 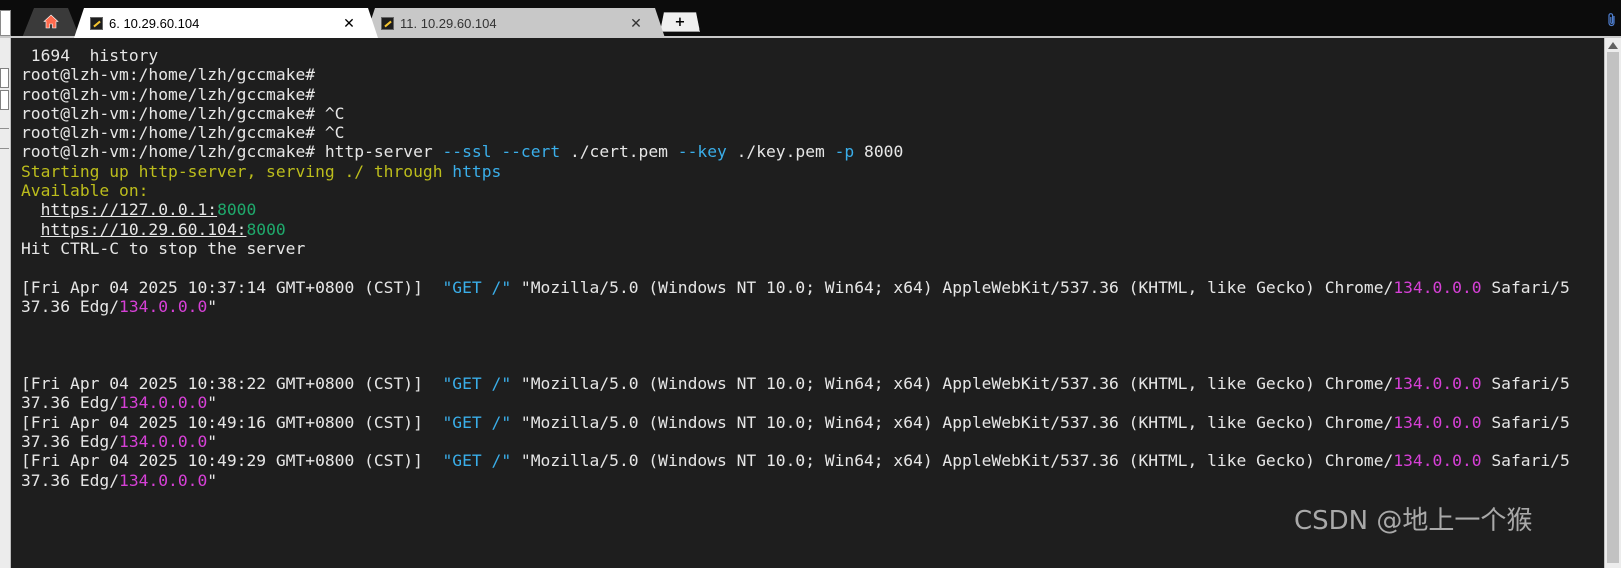 What do you see at coordinates (163, 248) in the screenshot?
I see `terminal-segment: Hit CTRL-C to stop the server` at bounding box center [163, 248].